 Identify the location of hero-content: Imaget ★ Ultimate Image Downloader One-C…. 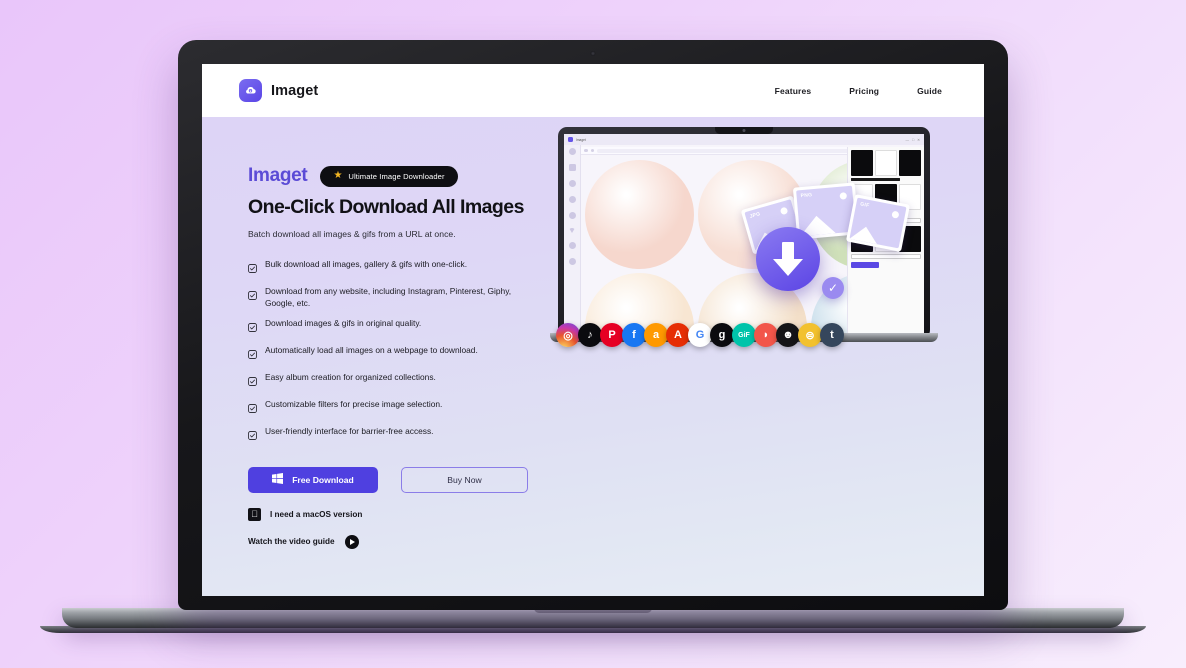
(398, 357).